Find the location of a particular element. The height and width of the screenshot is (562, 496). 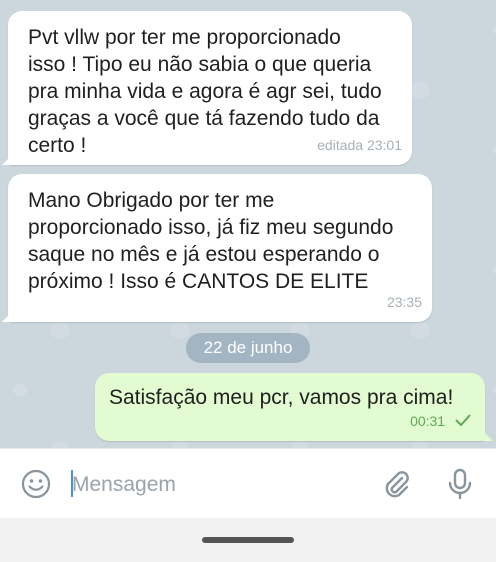

system-navigation-bar is located at coordinates (248, 540).